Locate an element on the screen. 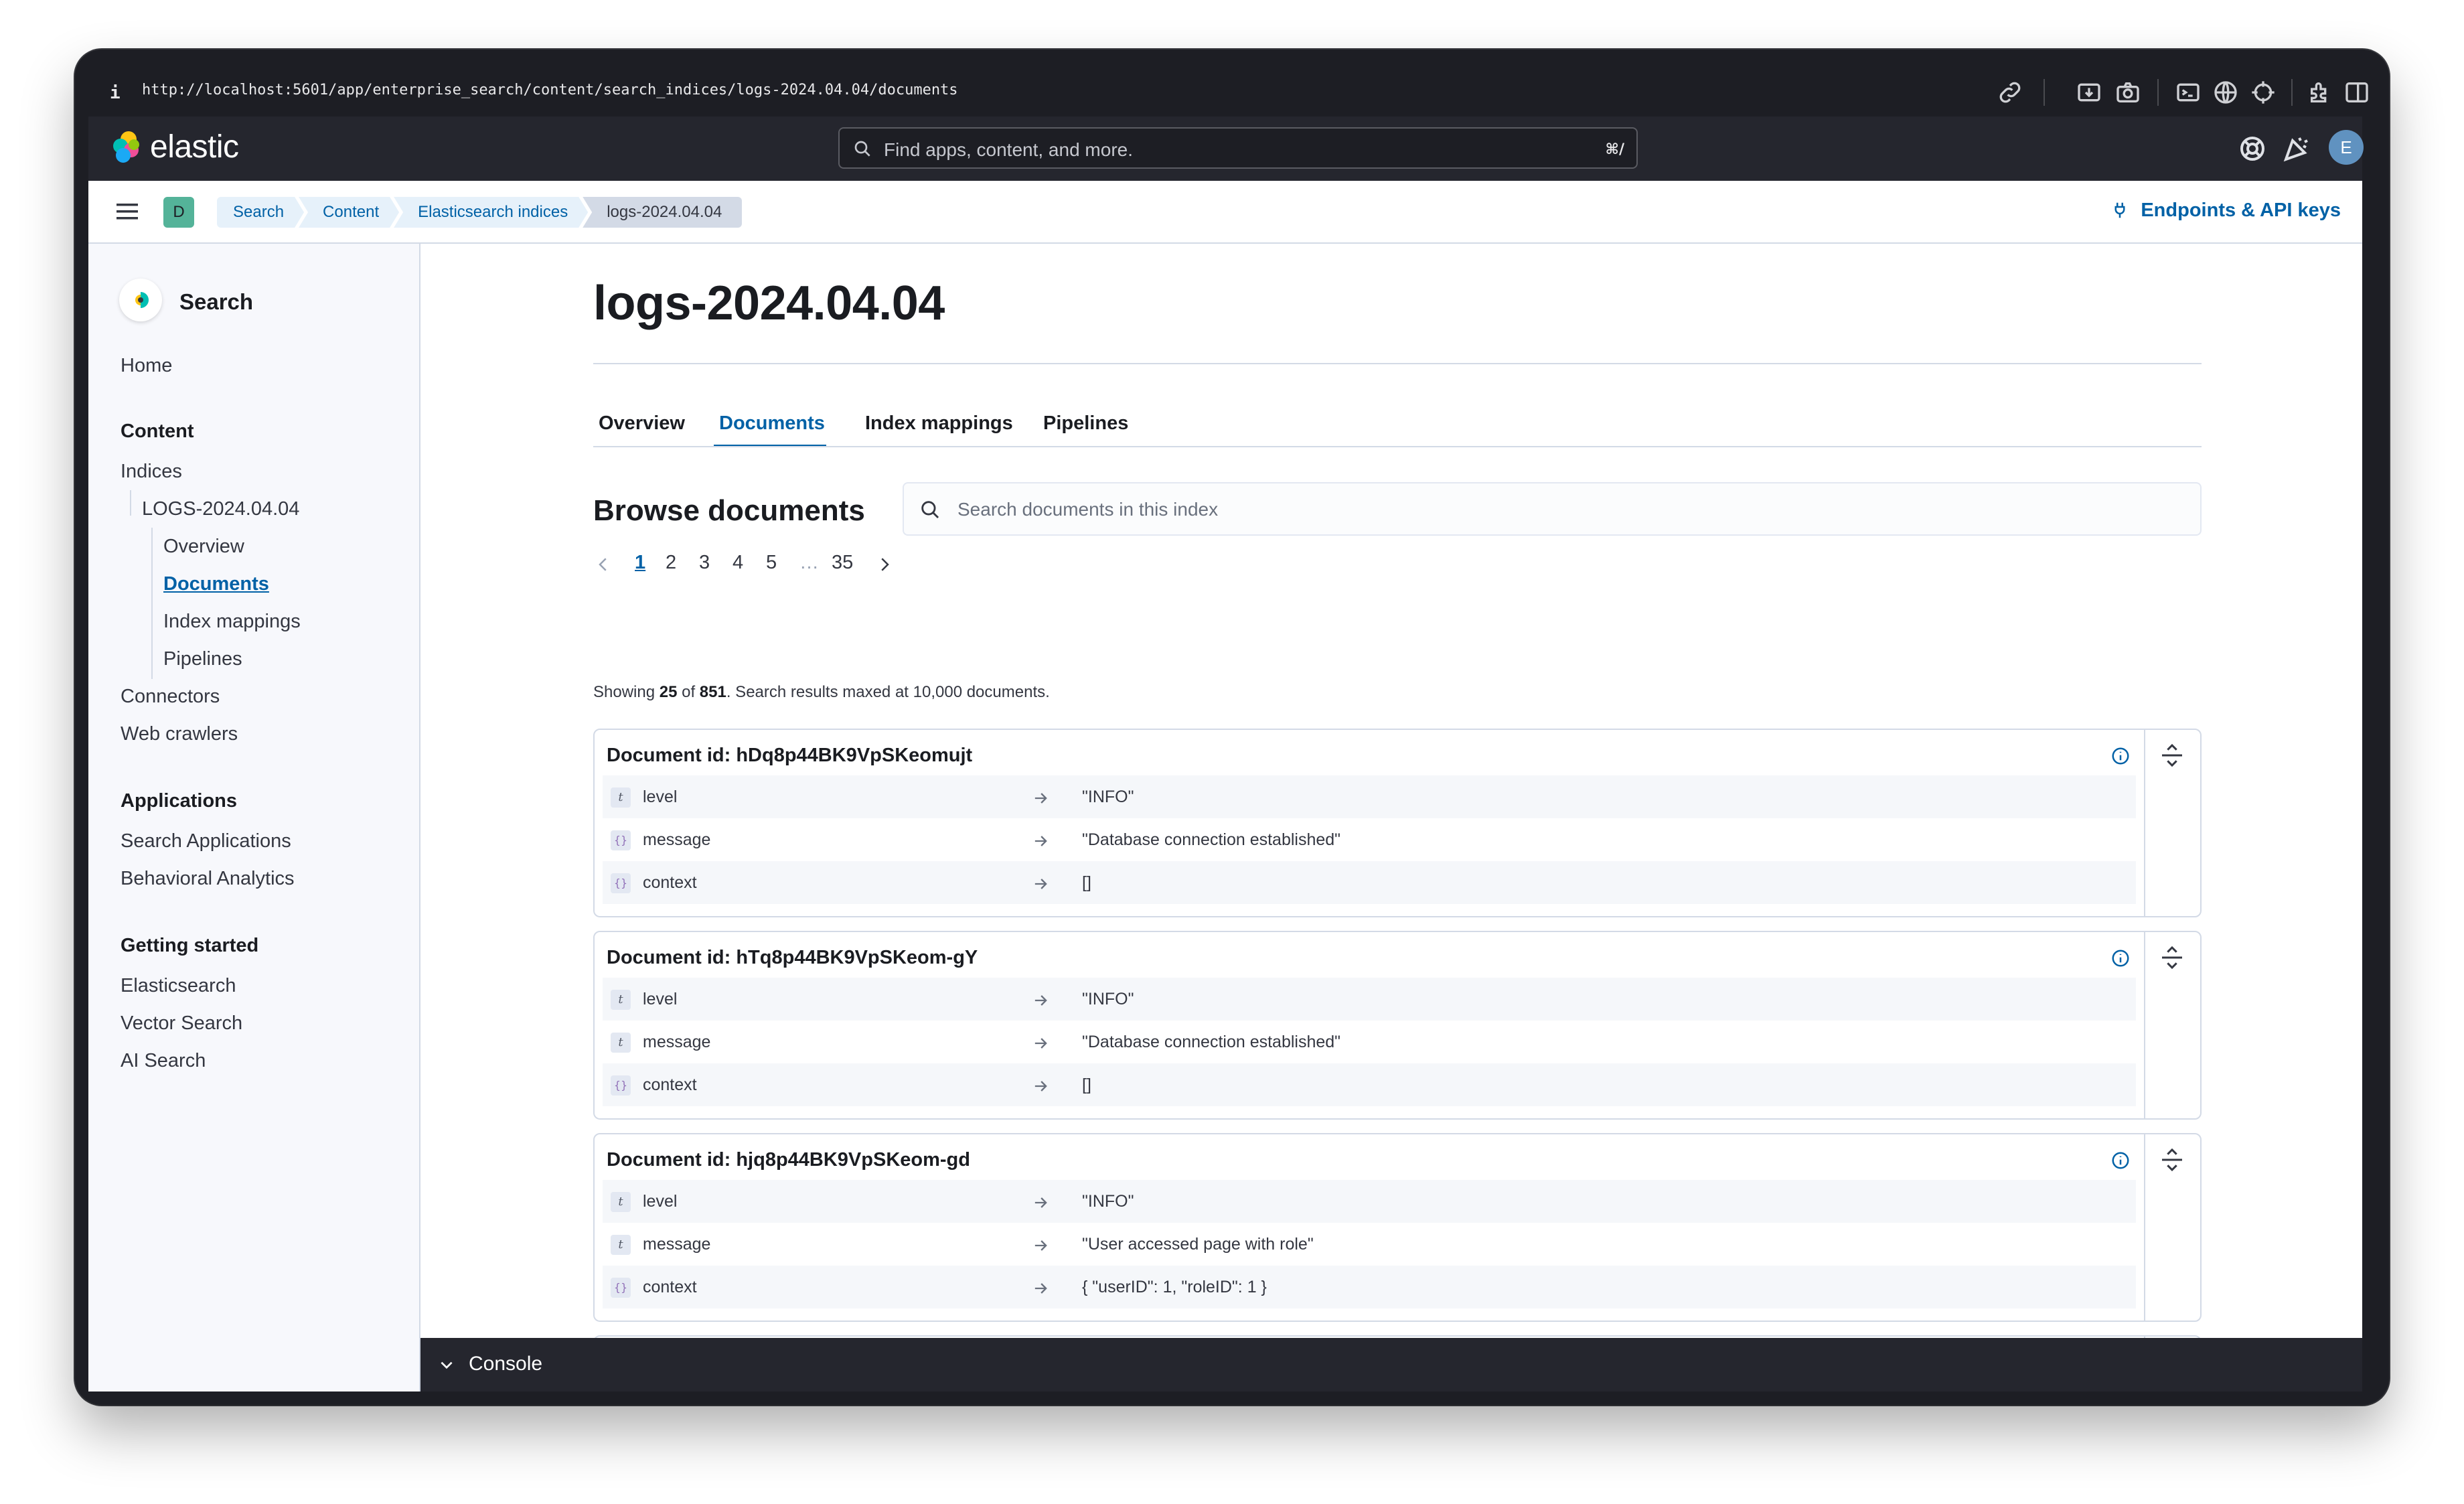 This screenshot has height=1504, width=2464. sidebar-item-web-crawlers: Web crawlers is located at coordinates (179, 734).